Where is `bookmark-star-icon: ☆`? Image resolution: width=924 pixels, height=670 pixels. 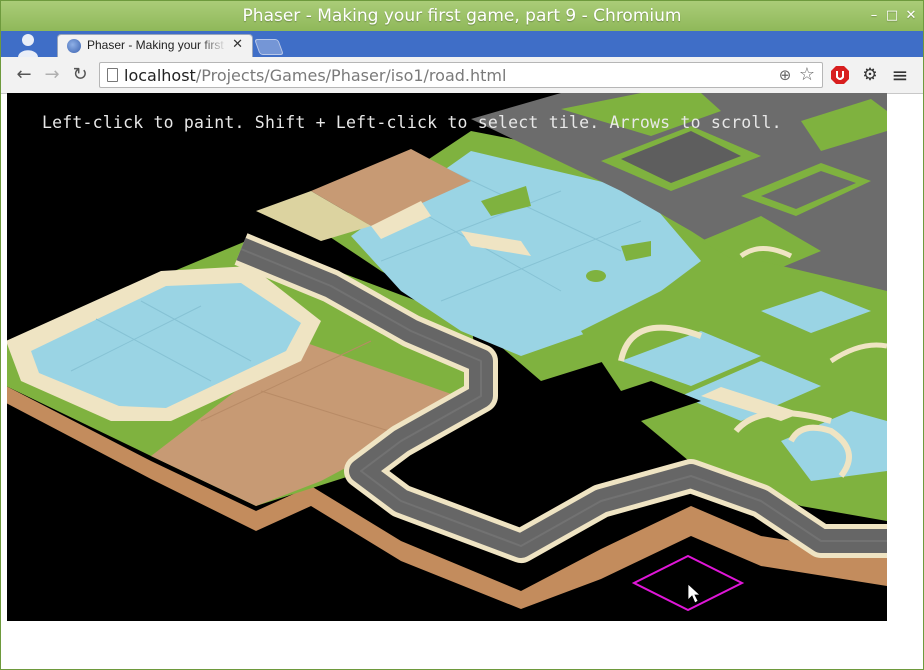 bookmark-star-icon: ☆ is located at coordinates (807, 75).